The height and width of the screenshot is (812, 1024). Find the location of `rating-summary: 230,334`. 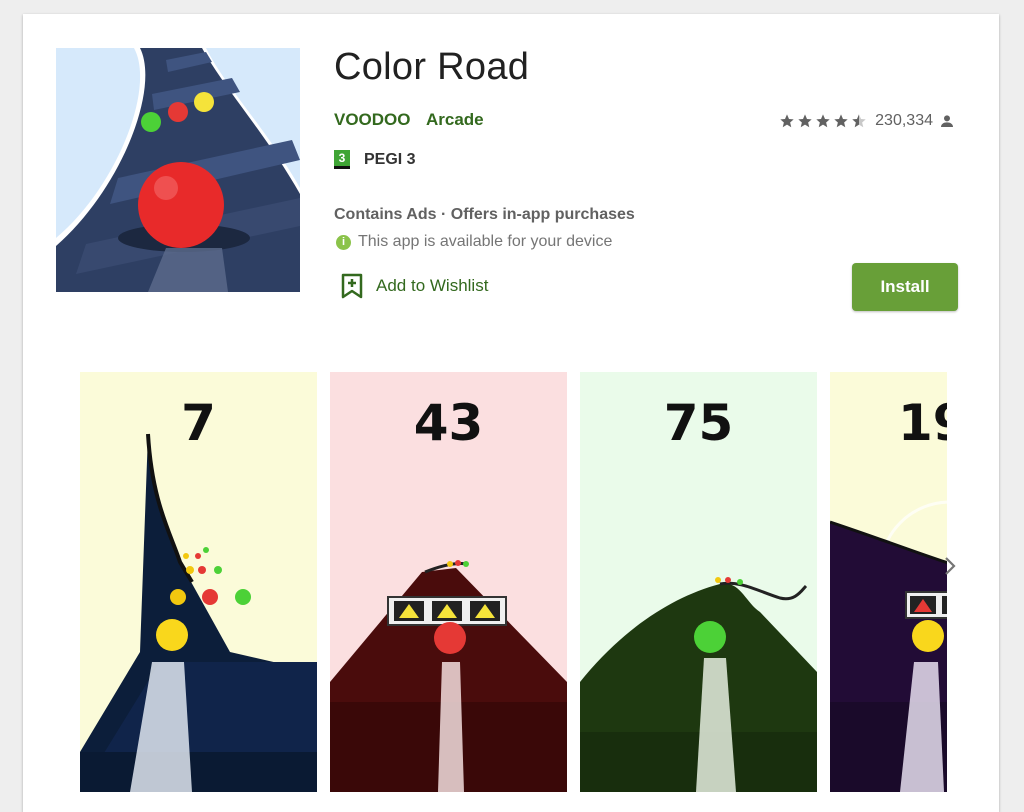

rating-summary: 230,334 is located at coordinates (867, 121).